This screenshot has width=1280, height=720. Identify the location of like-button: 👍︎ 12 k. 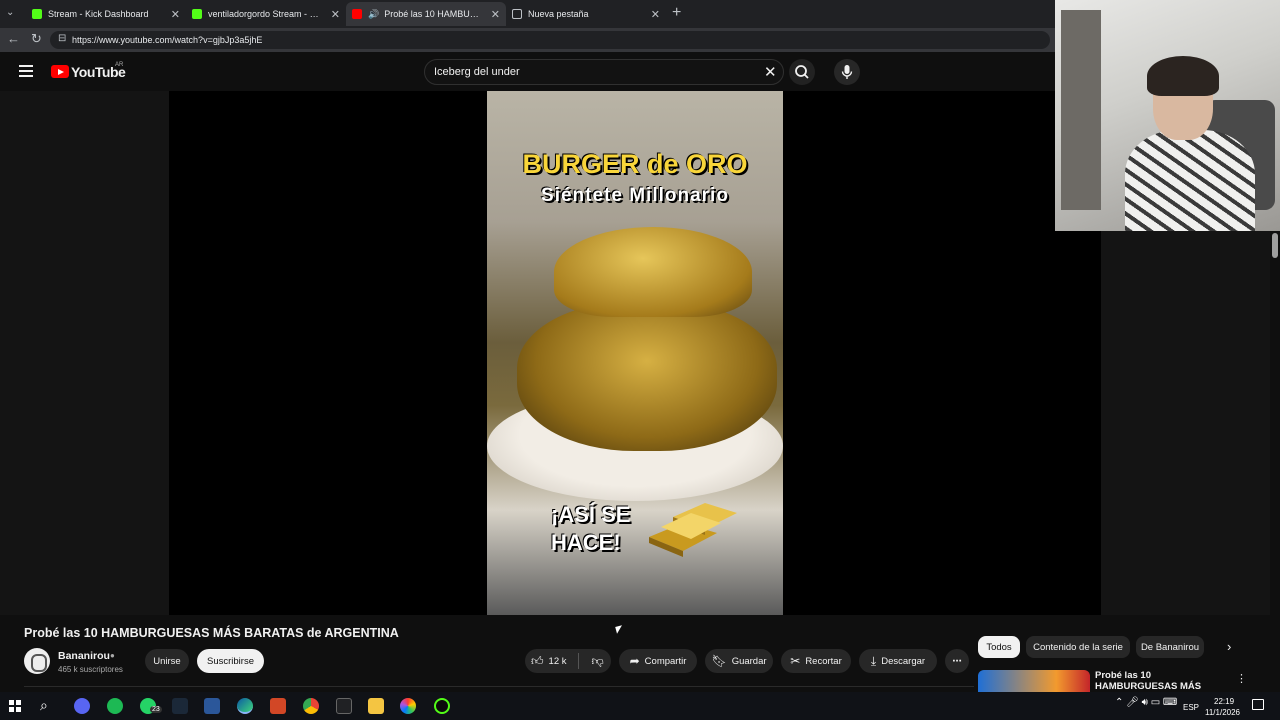
(549, 661).